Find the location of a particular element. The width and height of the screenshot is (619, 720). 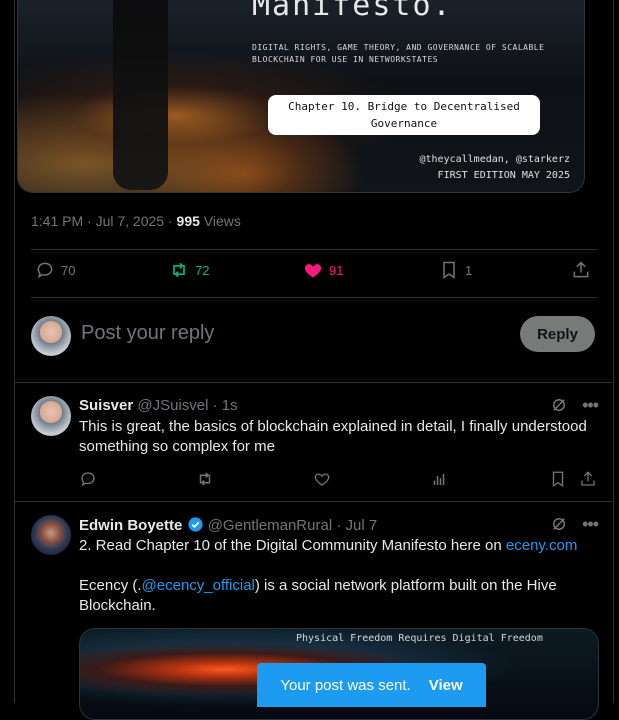

repost-action: 72 is located at coordinates (189, 270).